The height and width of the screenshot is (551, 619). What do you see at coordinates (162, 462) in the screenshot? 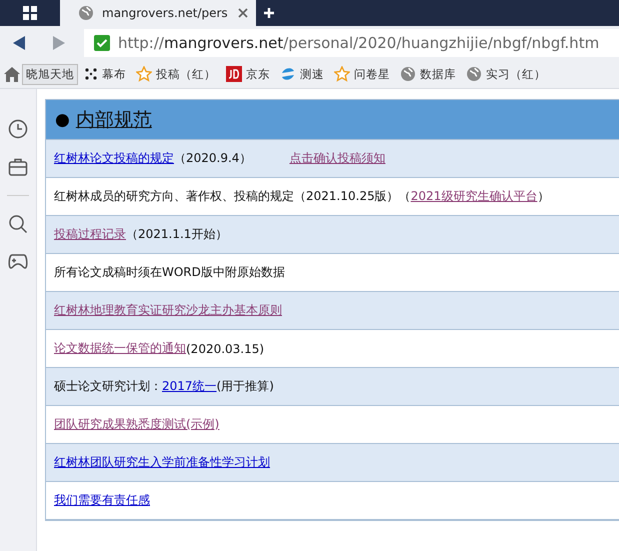
I see `link: 红树林团队研究生入学前准备性学习计划` at bounding box center [162, 462].